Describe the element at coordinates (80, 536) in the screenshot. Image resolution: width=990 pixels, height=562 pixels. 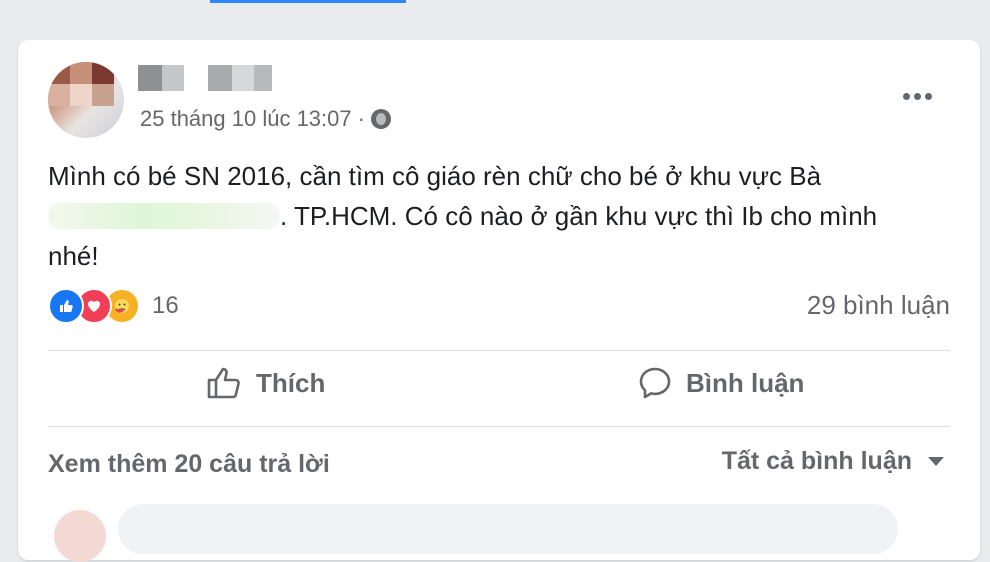
I see `current-user-avatar` at that location.